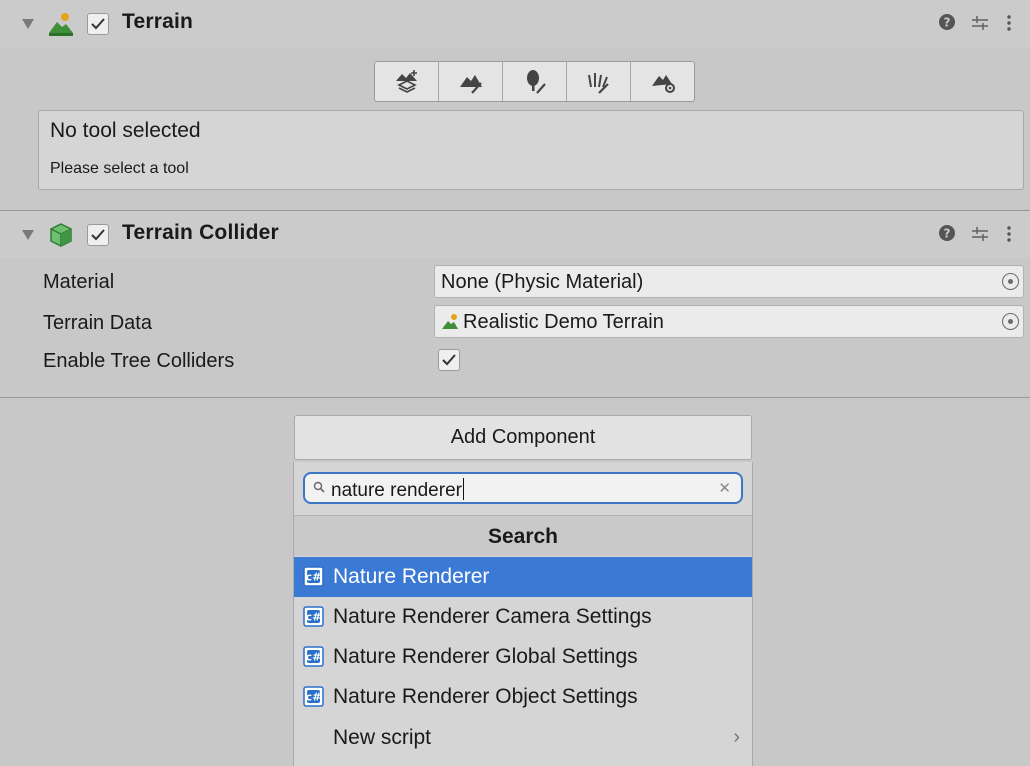  What do you see at coordinates (729, 281) in the screenshot?
I see `material-field: None (Physic Material)` at bounding box center [729, 281].